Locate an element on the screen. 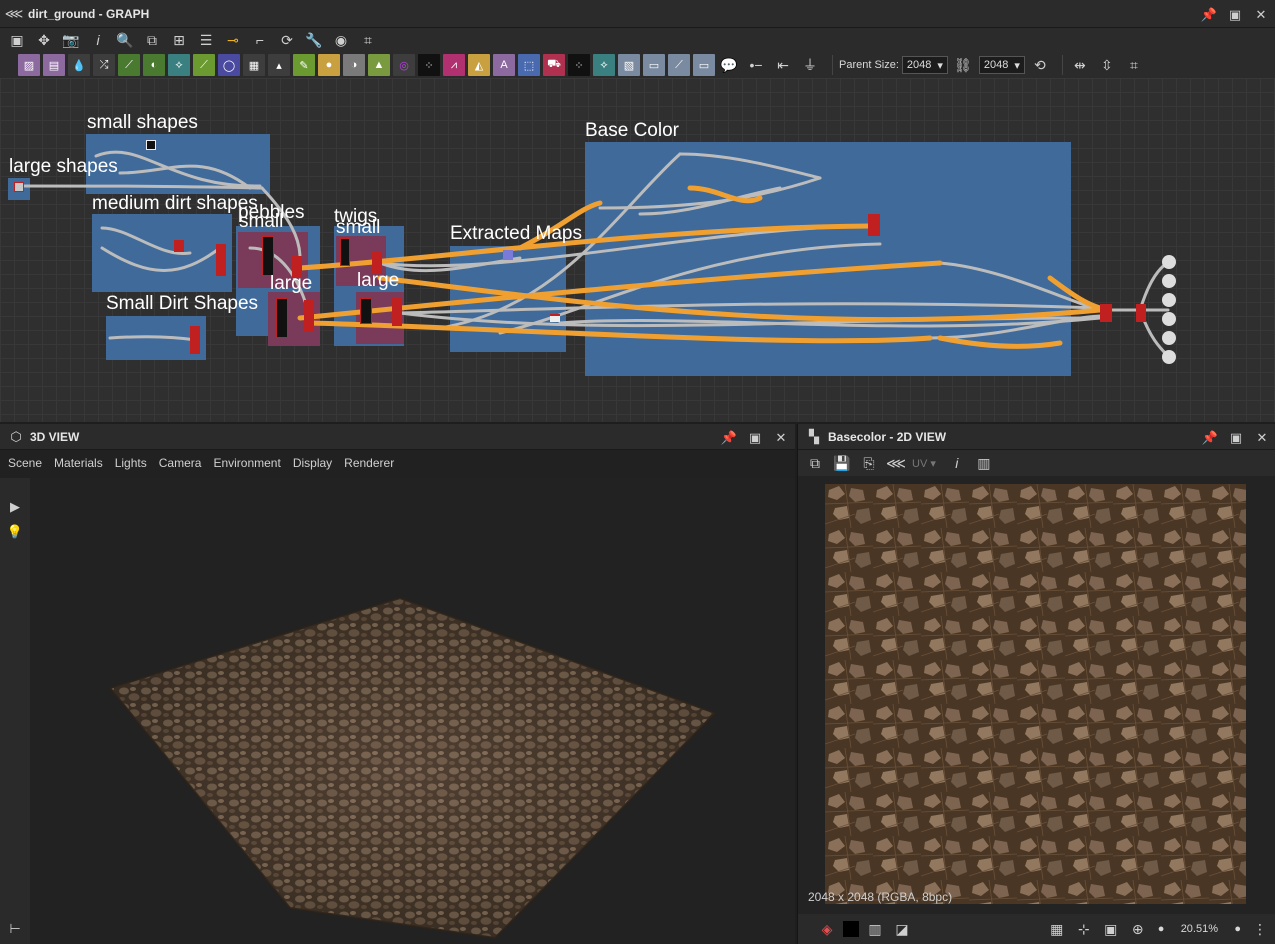 This screenshot has height=944, width=1275. menu-renderer: Renderer is located at coordinates (369, 463).